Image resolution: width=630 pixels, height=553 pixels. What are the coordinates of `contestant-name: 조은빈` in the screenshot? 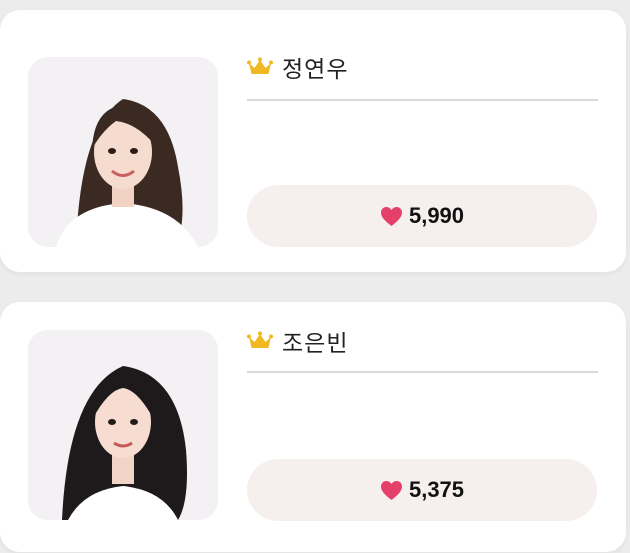 It's located at (315, 344).